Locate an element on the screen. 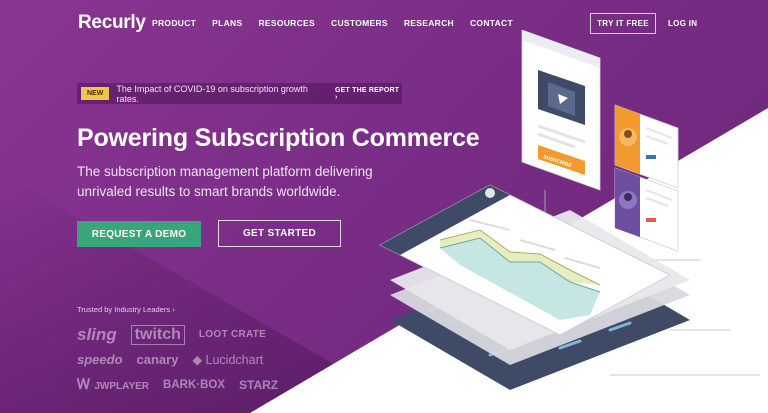 This screenshot has height=413, width=768. nav-research: RESEARCH is located at coordinates (429, 23).